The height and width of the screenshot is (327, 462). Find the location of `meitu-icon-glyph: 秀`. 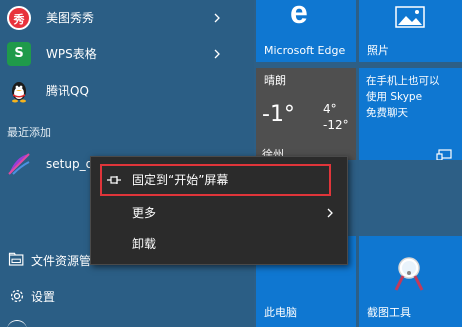

meitu-icon-glyph: 秀 is located at coordinates (19, 19).